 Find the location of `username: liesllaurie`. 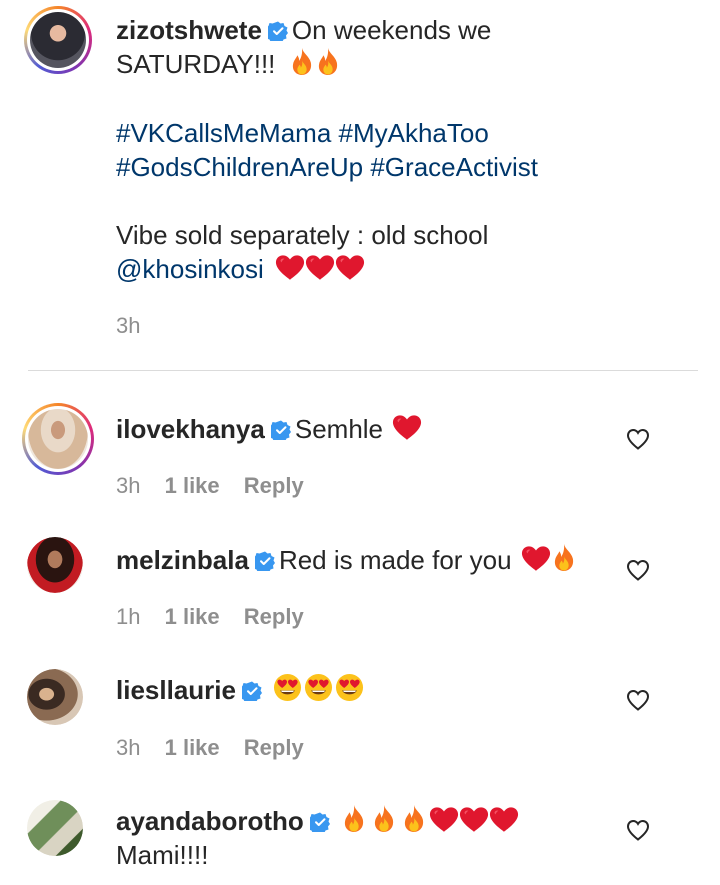

username: liesllaurie is located at coordinates (176, 690).